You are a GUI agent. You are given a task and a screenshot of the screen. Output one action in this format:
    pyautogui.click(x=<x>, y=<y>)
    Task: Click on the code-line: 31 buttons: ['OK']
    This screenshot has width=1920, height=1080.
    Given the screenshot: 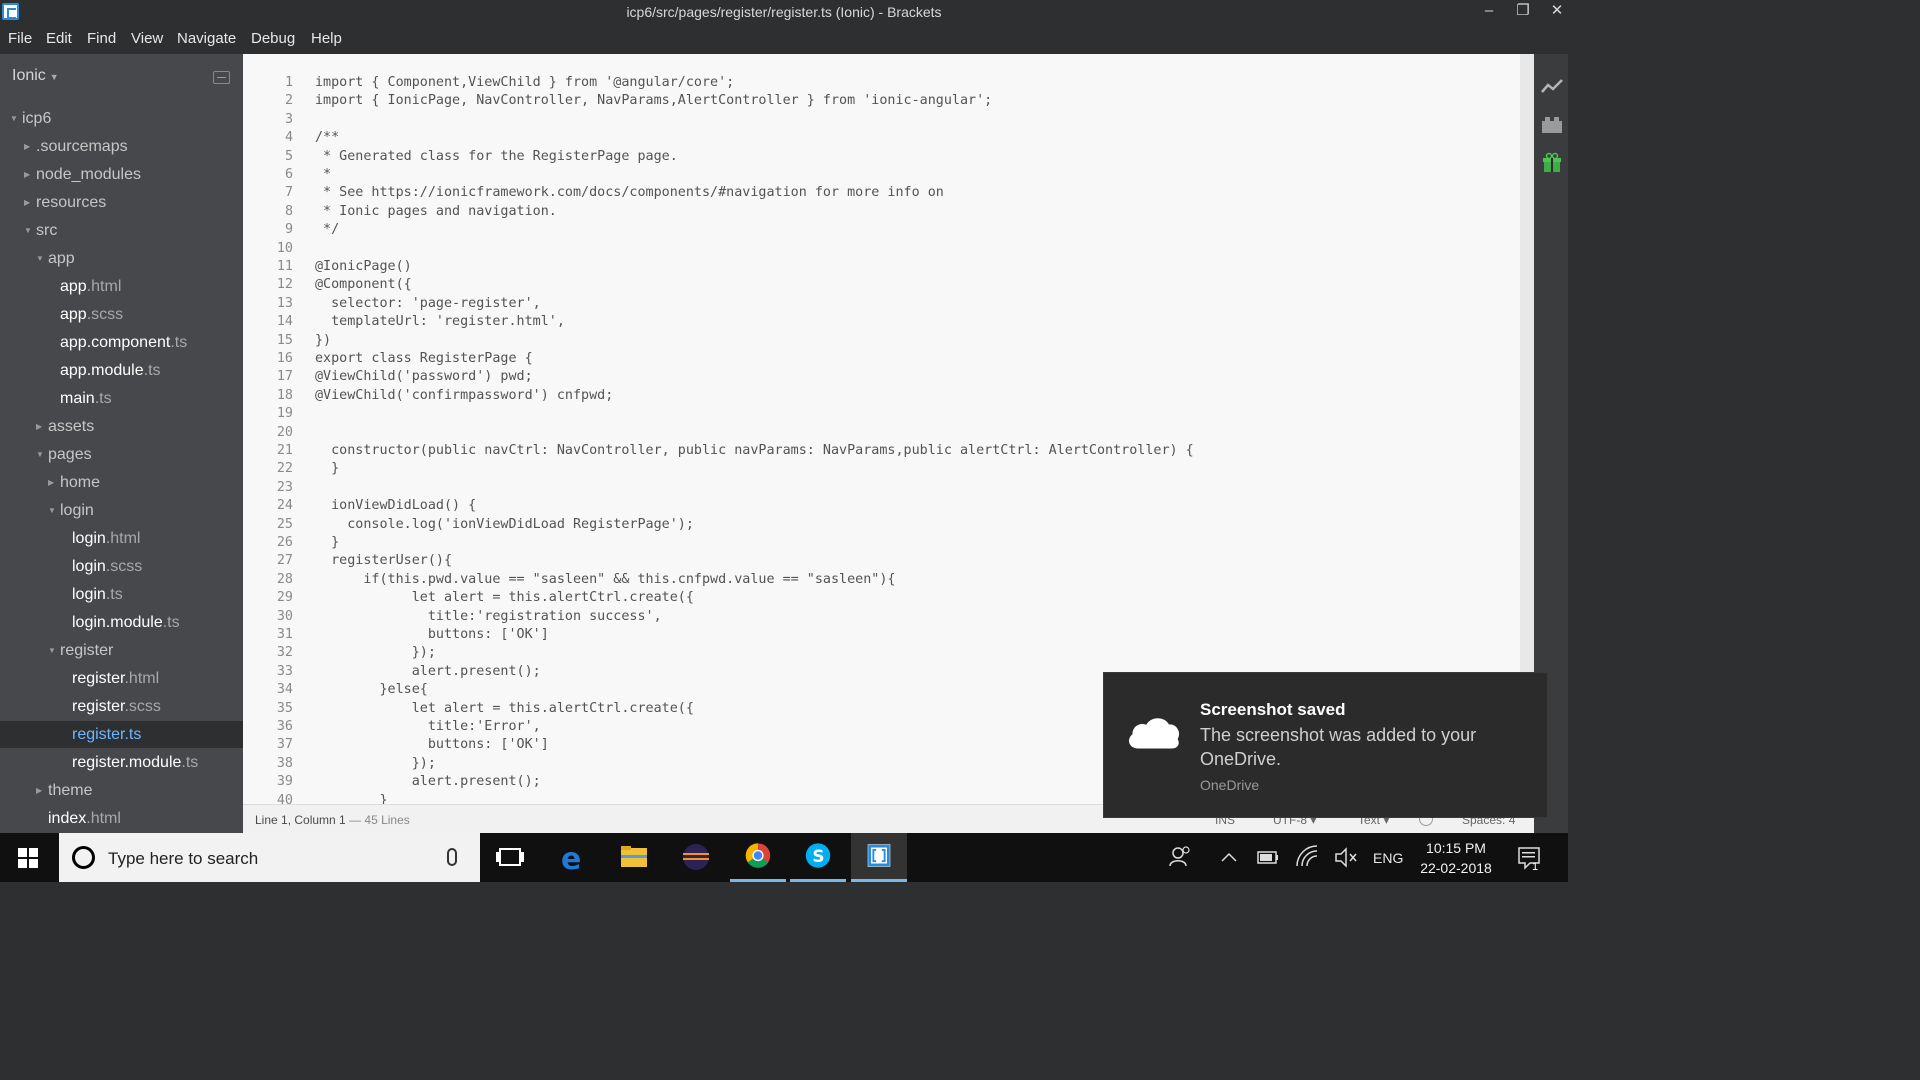 What is the action you would take?
    pyautogui.click(x=881, y=635)
    